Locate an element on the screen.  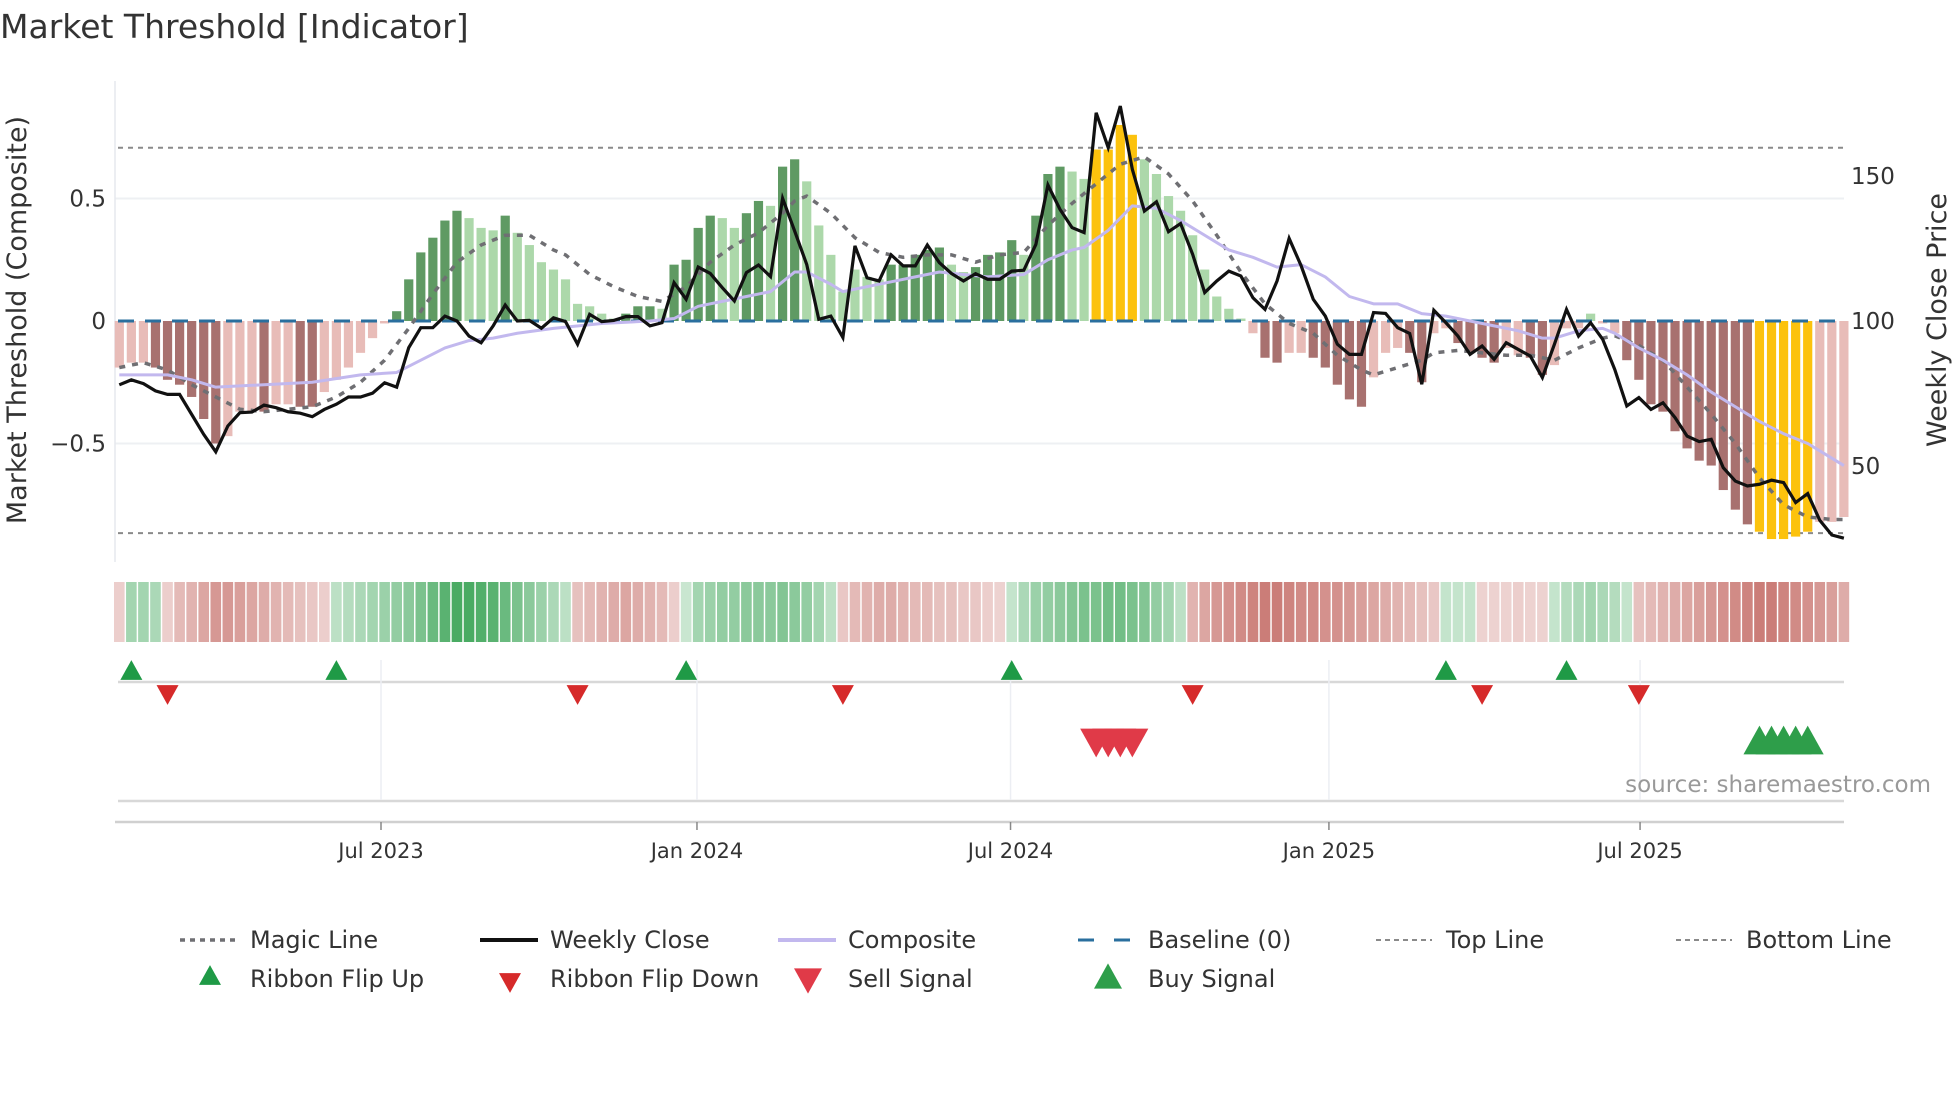
ribbon-strip is located at coordinates (982, 612).